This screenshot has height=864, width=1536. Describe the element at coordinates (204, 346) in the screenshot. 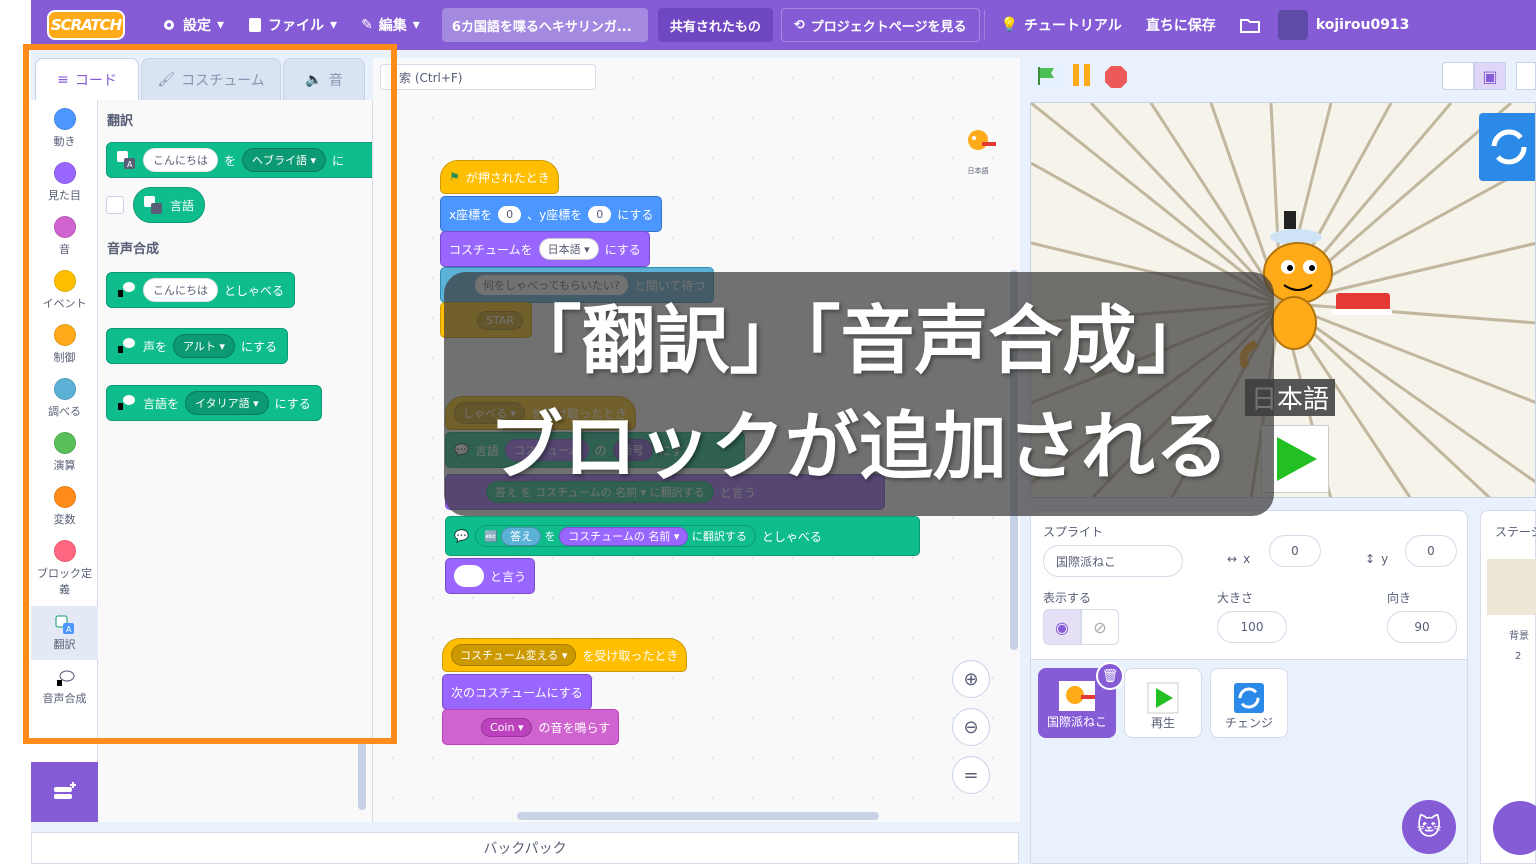

I see `voice-dropdown: アルト ▾` at that location.